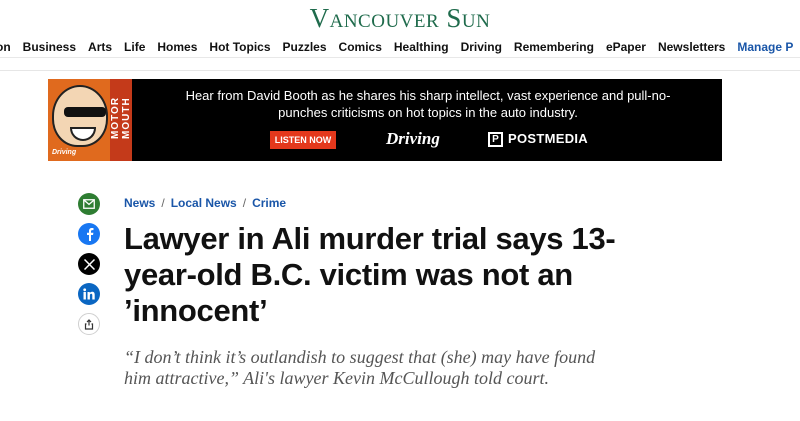 The width and height of the screenshot is (800, 421). Describe the element at coordinates (239, 46) in the screenshot. I see `nav-item-hot-topics: Hot Topics` at that location.